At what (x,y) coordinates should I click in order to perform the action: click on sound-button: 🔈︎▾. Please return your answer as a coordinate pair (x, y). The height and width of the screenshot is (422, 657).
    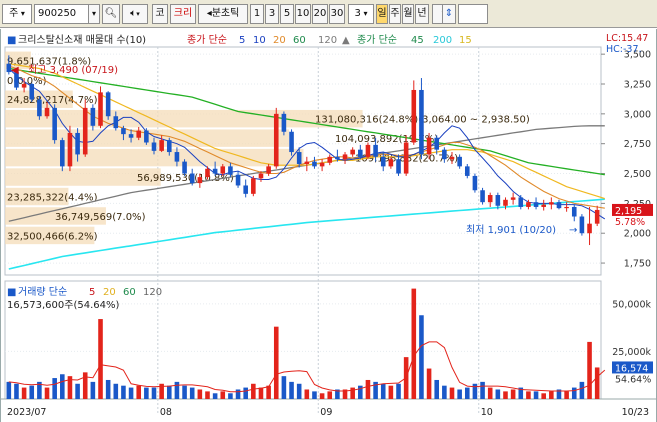
    Looking at the image, I should click on (135, 14).